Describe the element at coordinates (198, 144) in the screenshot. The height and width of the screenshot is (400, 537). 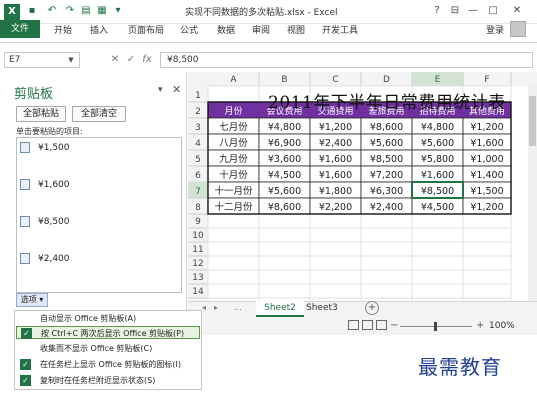
I see `row-header: 4` at that location.